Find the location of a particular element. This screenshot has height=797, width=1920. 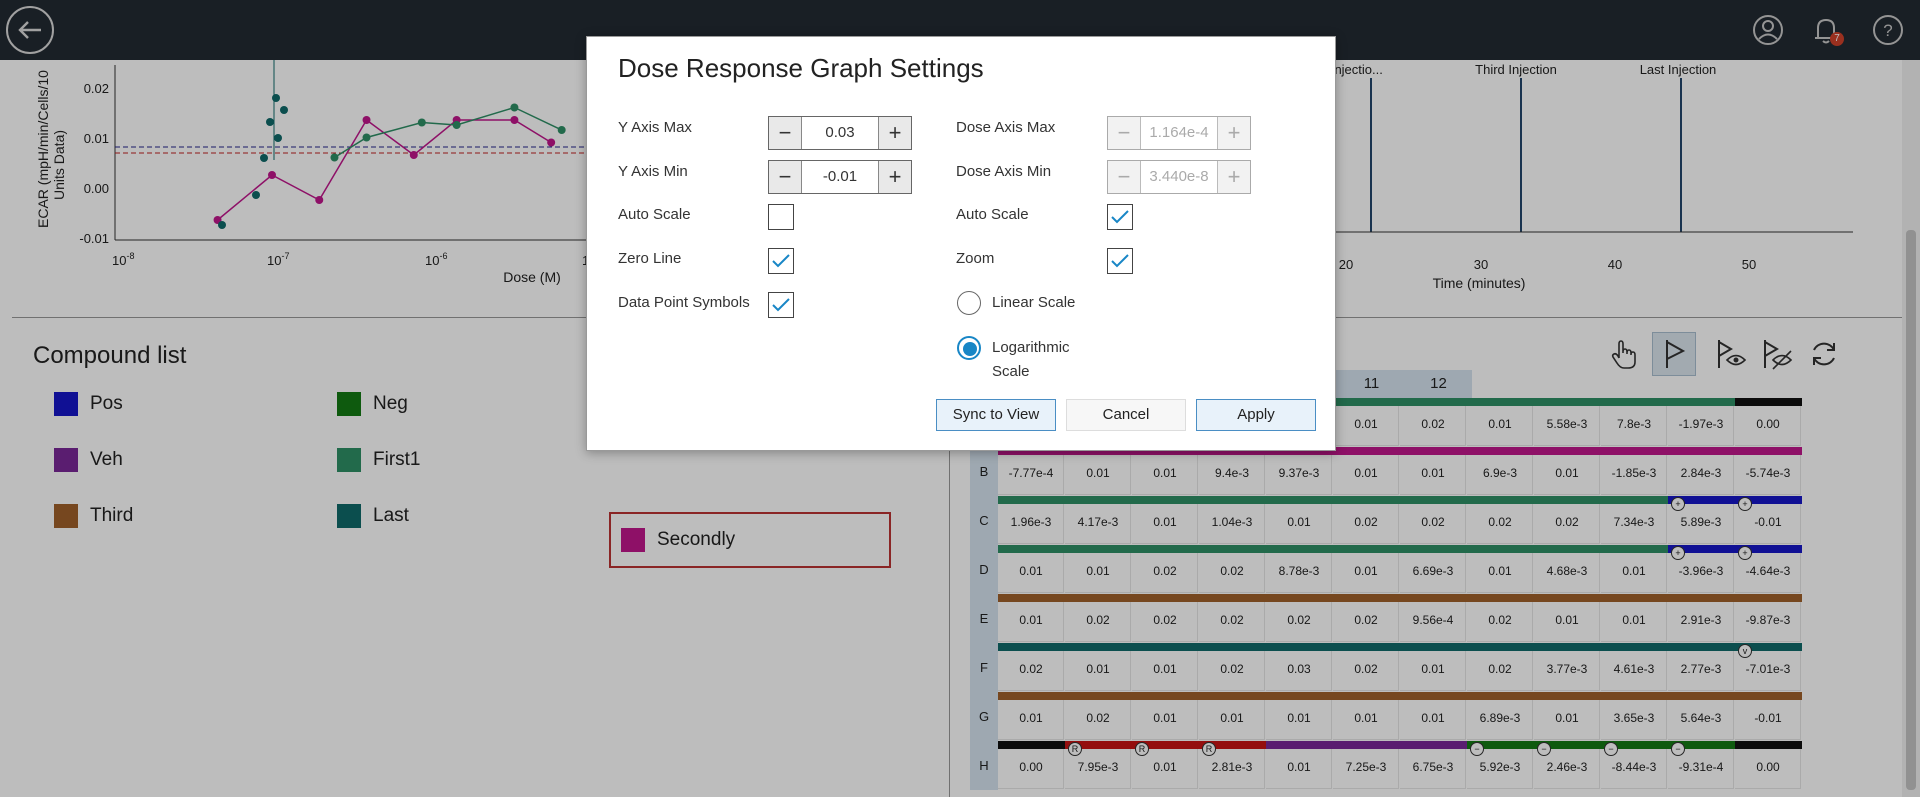

zoom-checkbox is located at coordinates (1120, 261).